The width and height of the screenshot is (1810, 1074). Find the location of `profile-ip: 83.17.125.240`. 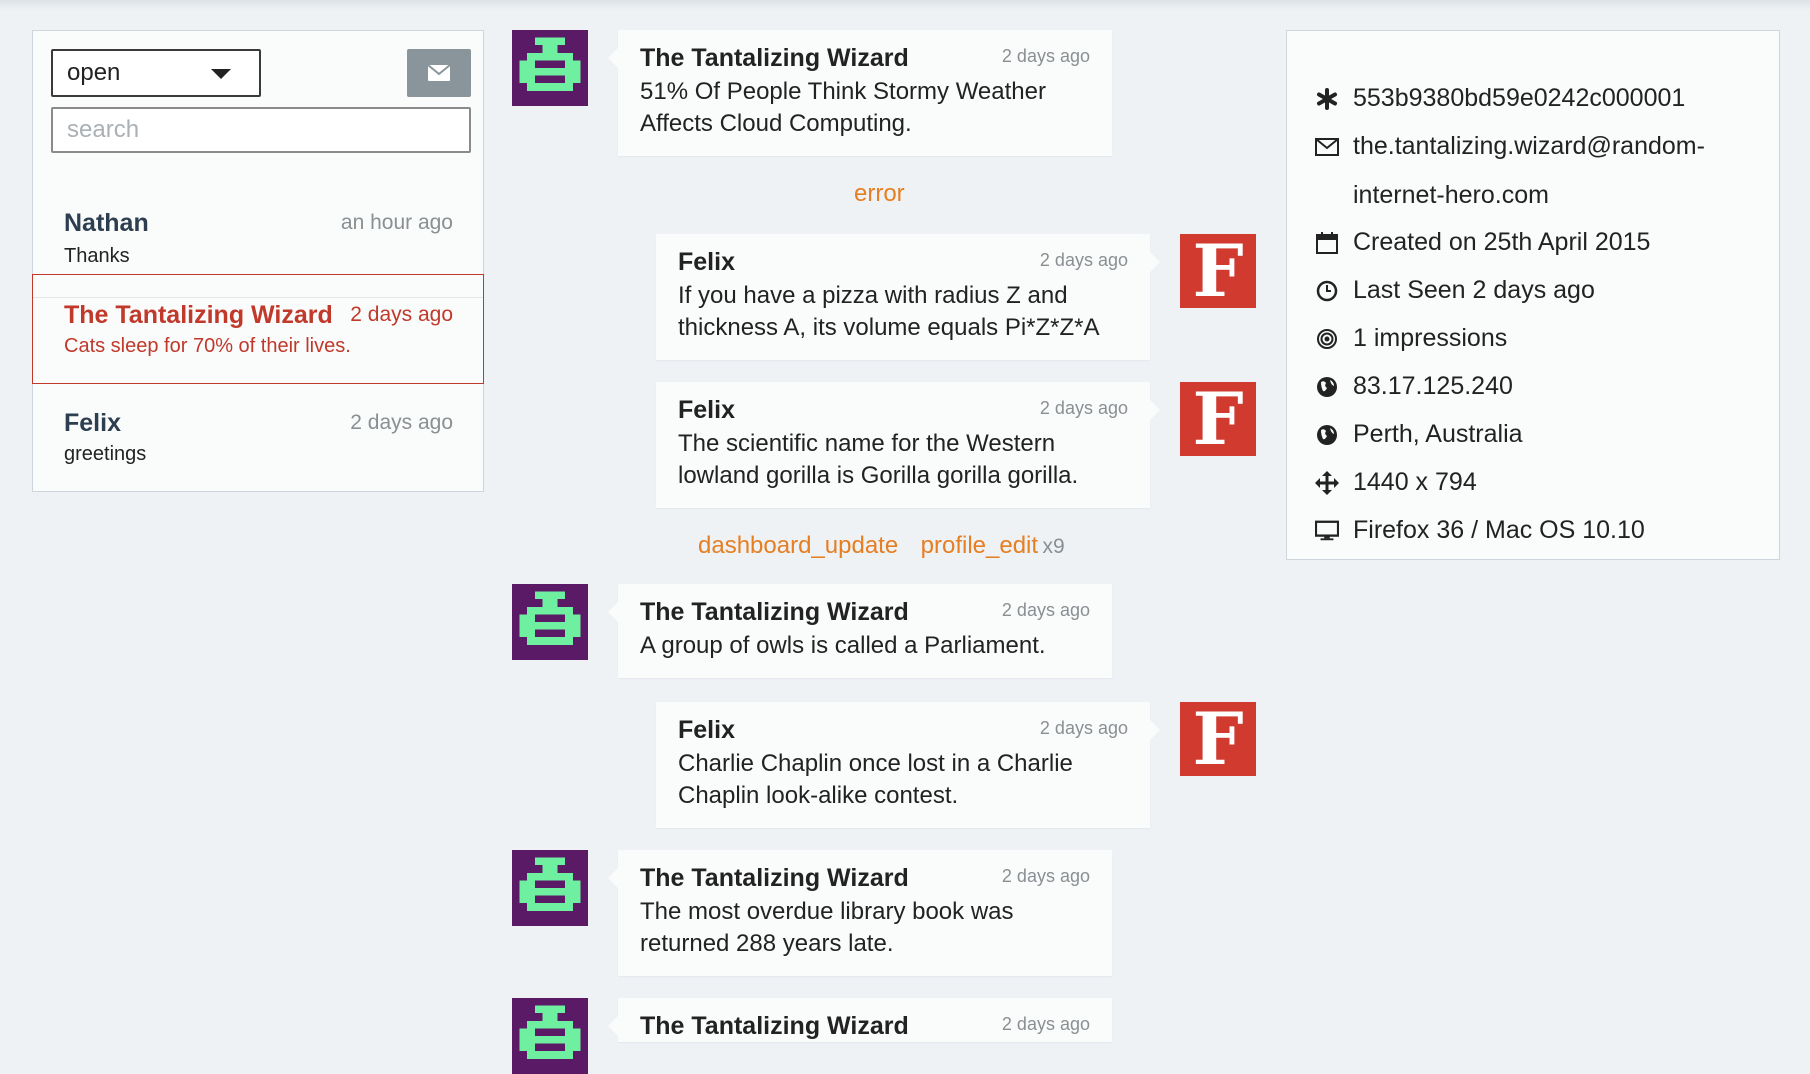

profile-ip: 83.17.125.240 is located at coordinates (1433, 386).